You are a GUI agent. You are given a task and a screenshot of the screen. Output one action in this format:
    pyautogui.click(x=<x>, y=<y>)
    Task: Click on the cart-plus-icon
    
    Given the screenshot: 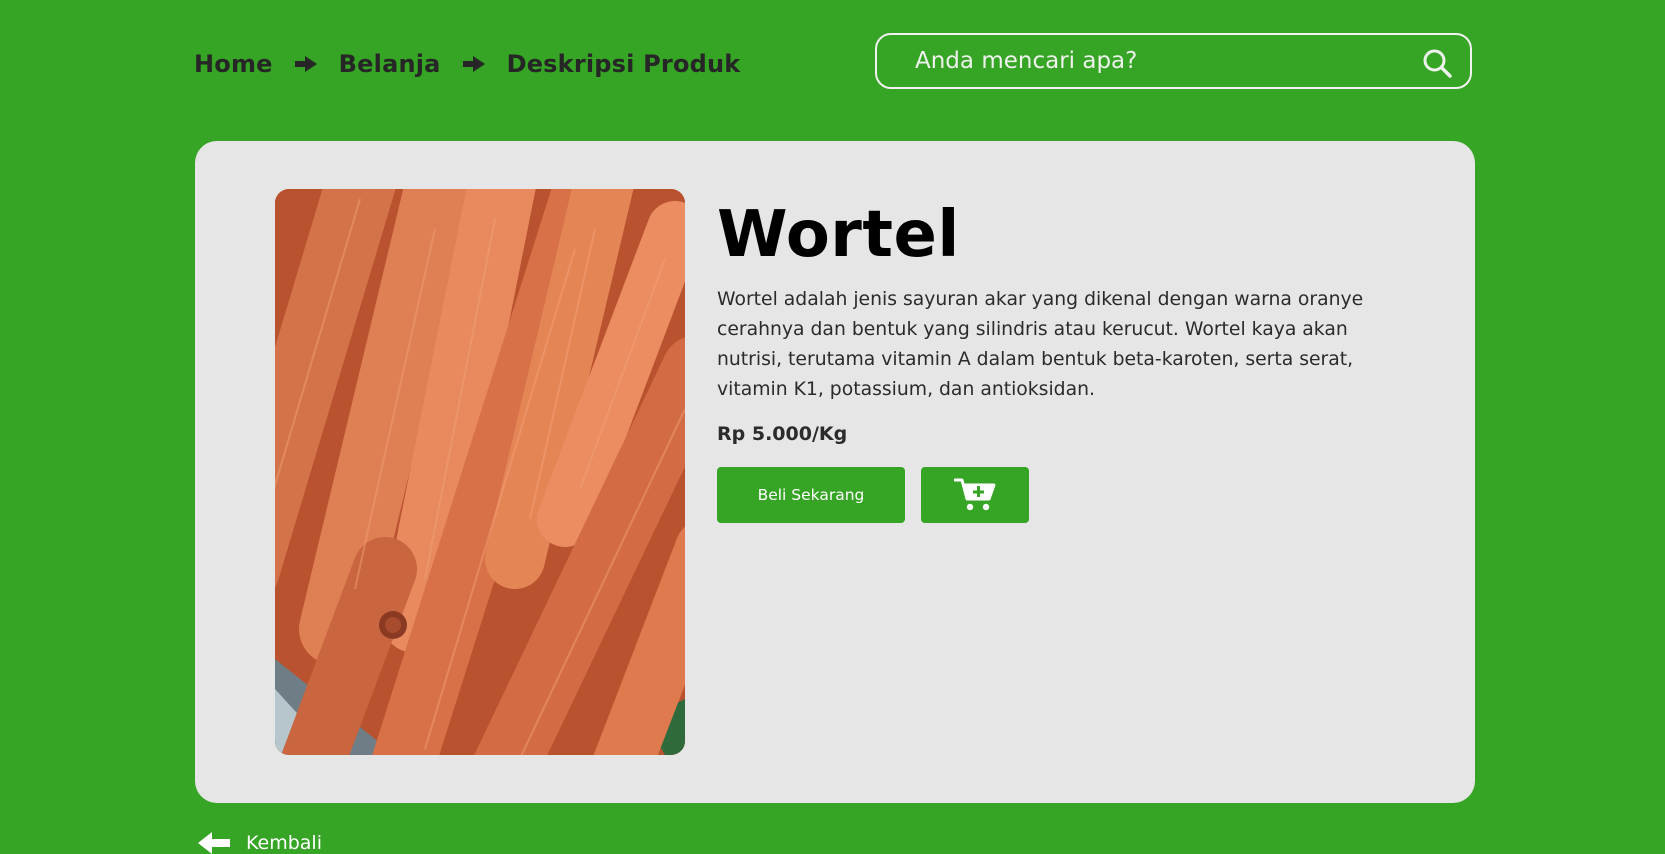 What is the action you would take?
    pyautogui.click(x=975, y=494)
    